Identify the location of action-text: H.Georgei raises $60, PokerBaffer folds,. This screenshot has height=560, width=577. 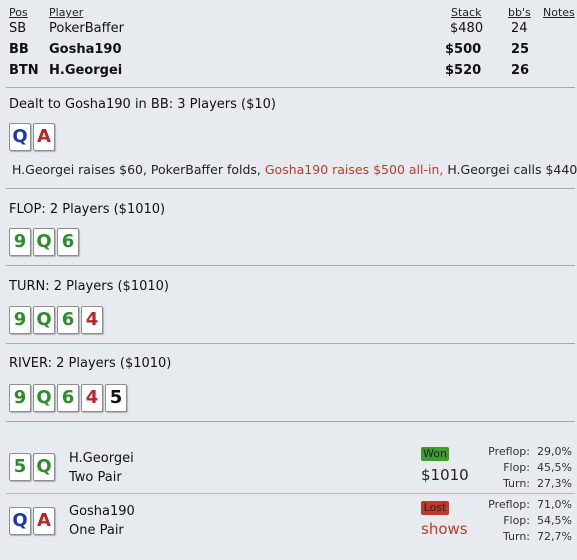
(138, 169).